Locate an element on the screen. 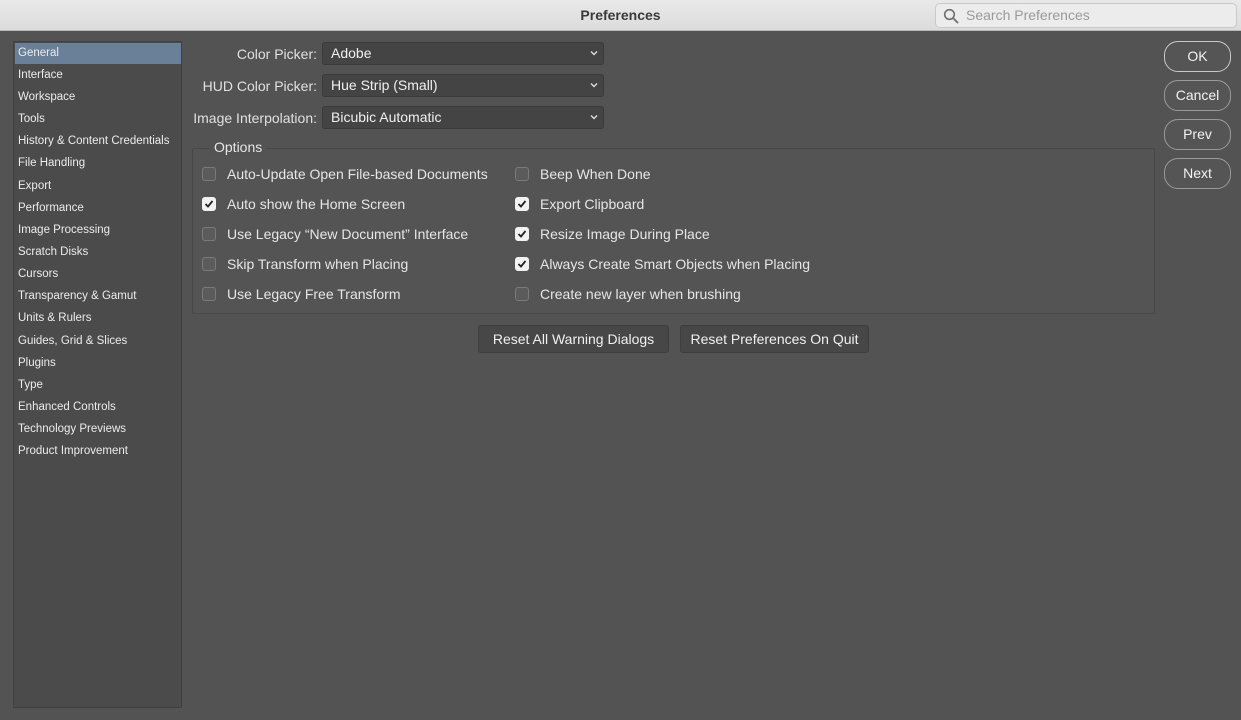 This screenshot has width=1241, height=720. legacy-free-transform-checkbox is located at coordinates (209, 294).